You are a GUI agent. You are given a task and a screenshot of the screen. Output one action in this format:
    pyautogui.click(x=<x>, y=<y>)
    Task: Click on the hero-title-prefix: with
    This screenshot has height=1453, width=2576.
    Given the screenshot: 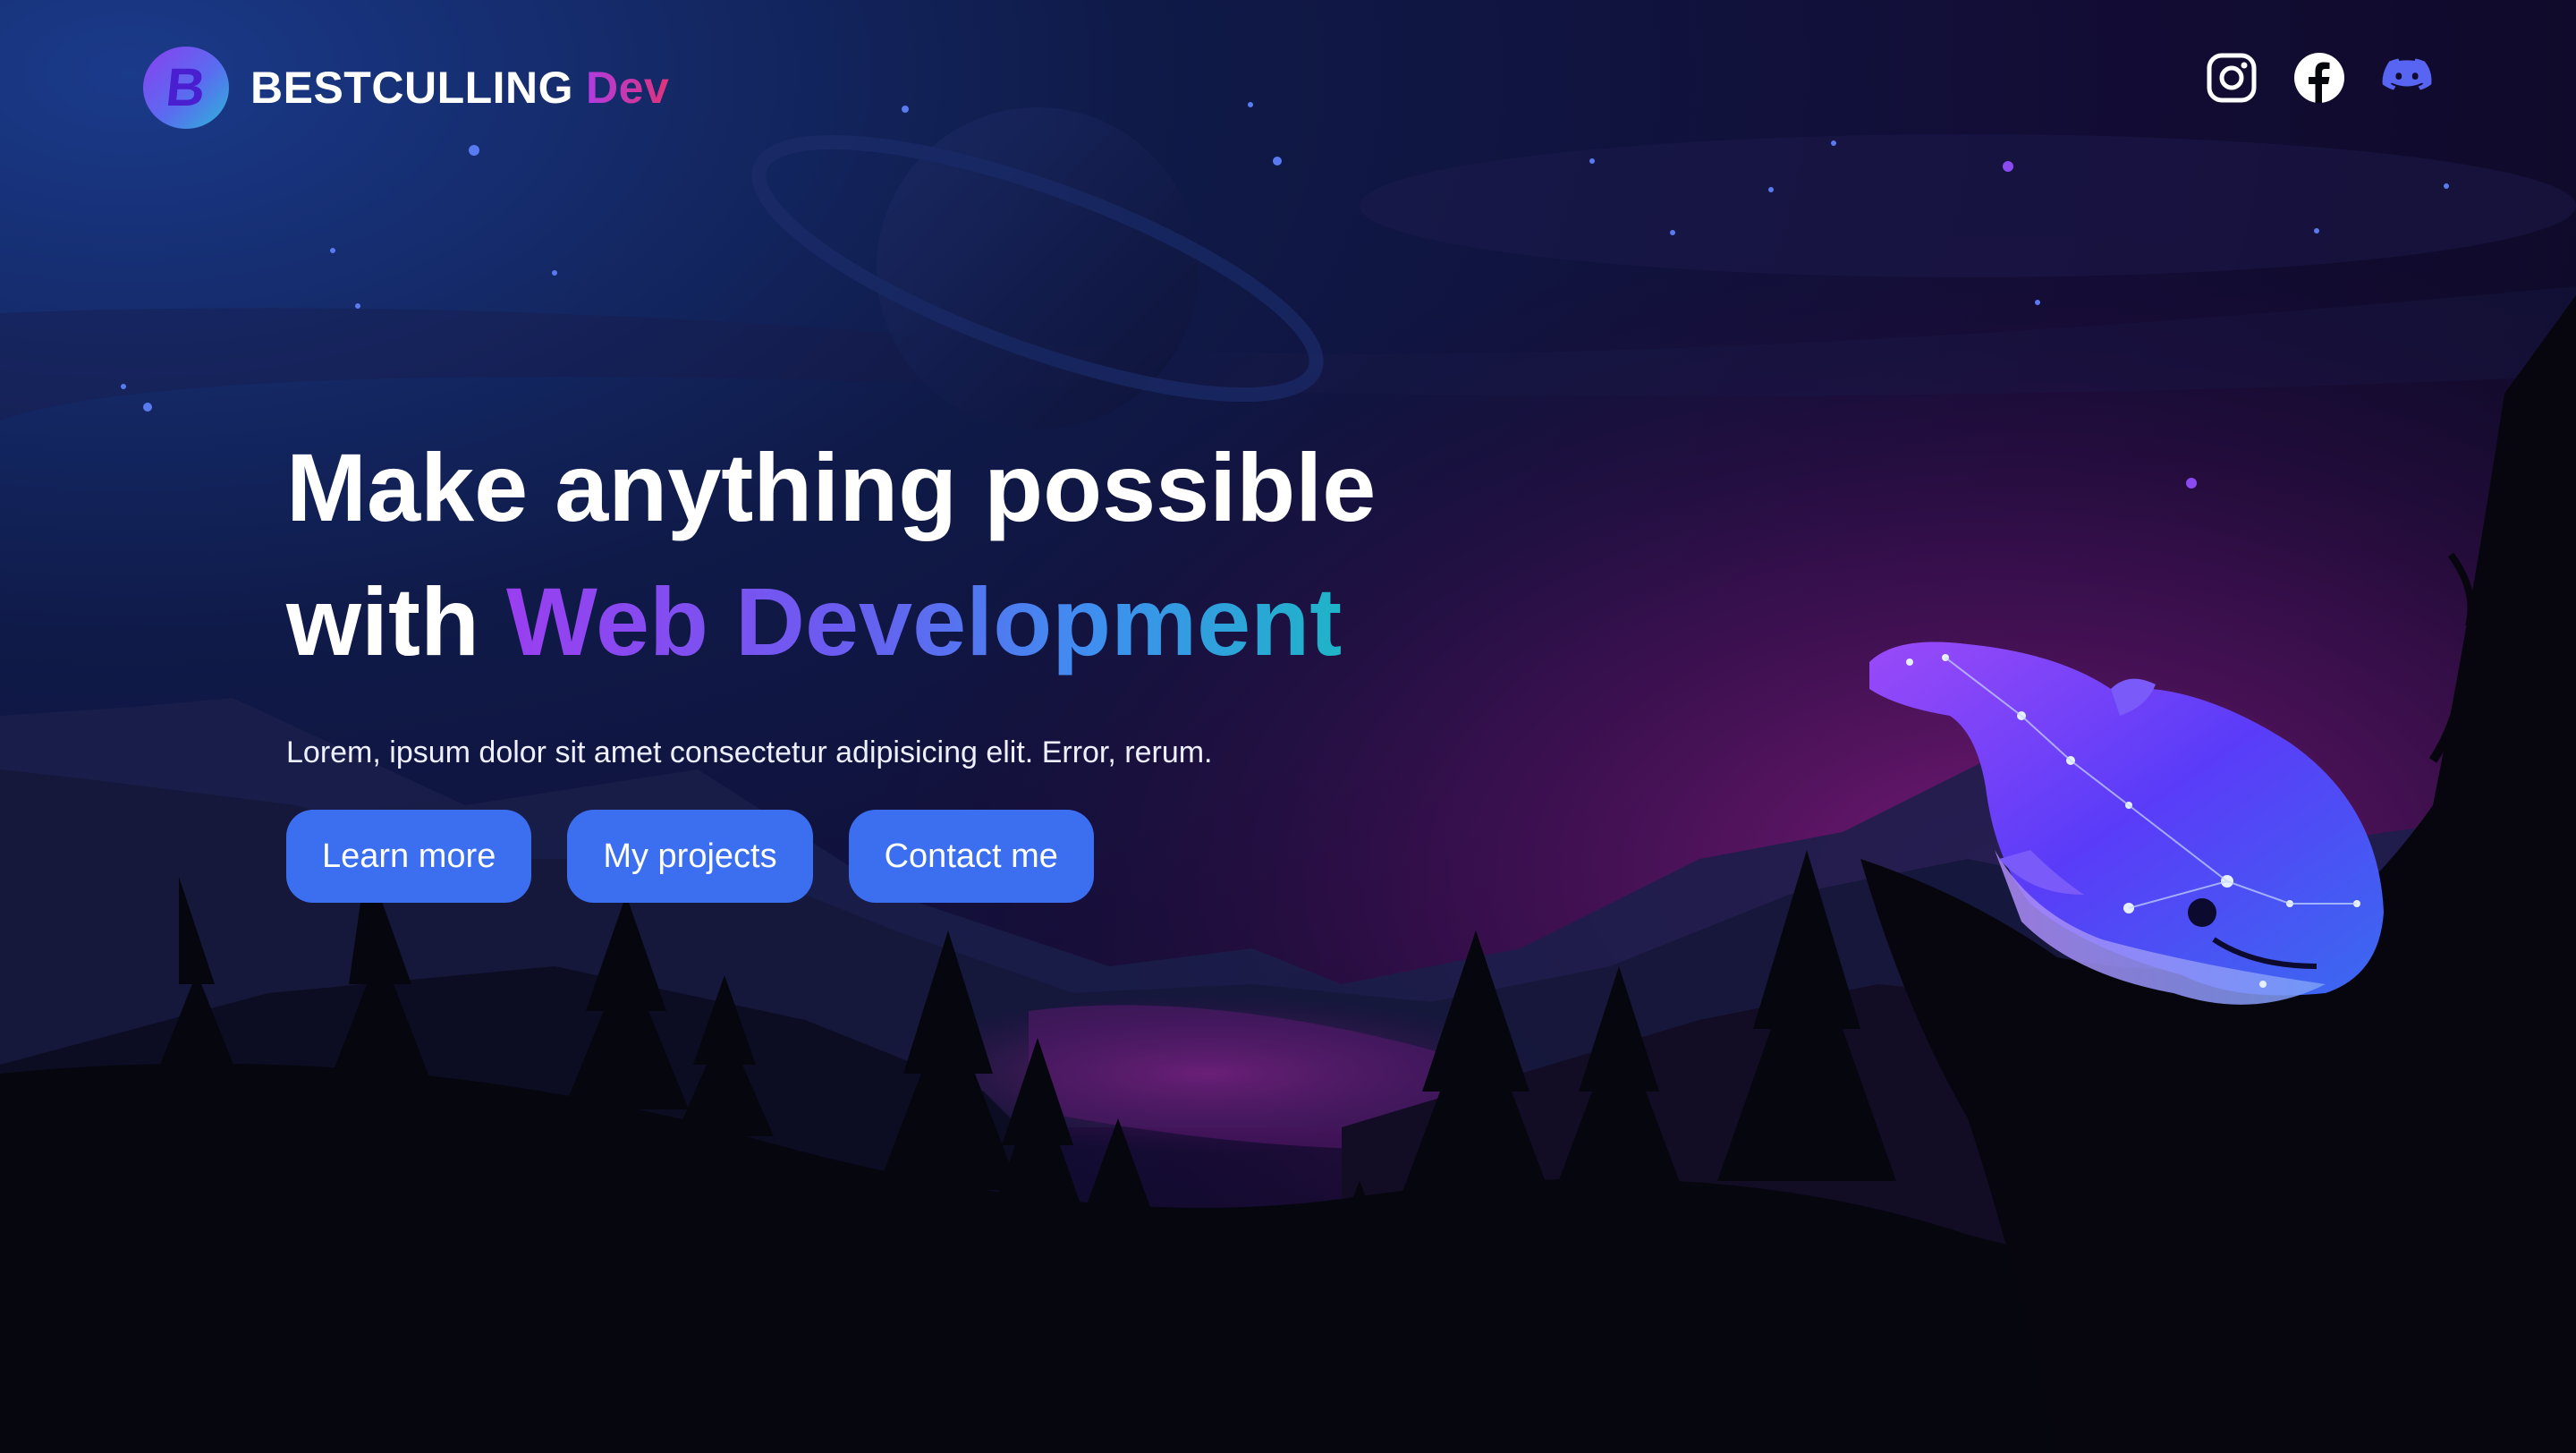 What is the action you would take?
    pyautogui.click(x=382, y=621)
    